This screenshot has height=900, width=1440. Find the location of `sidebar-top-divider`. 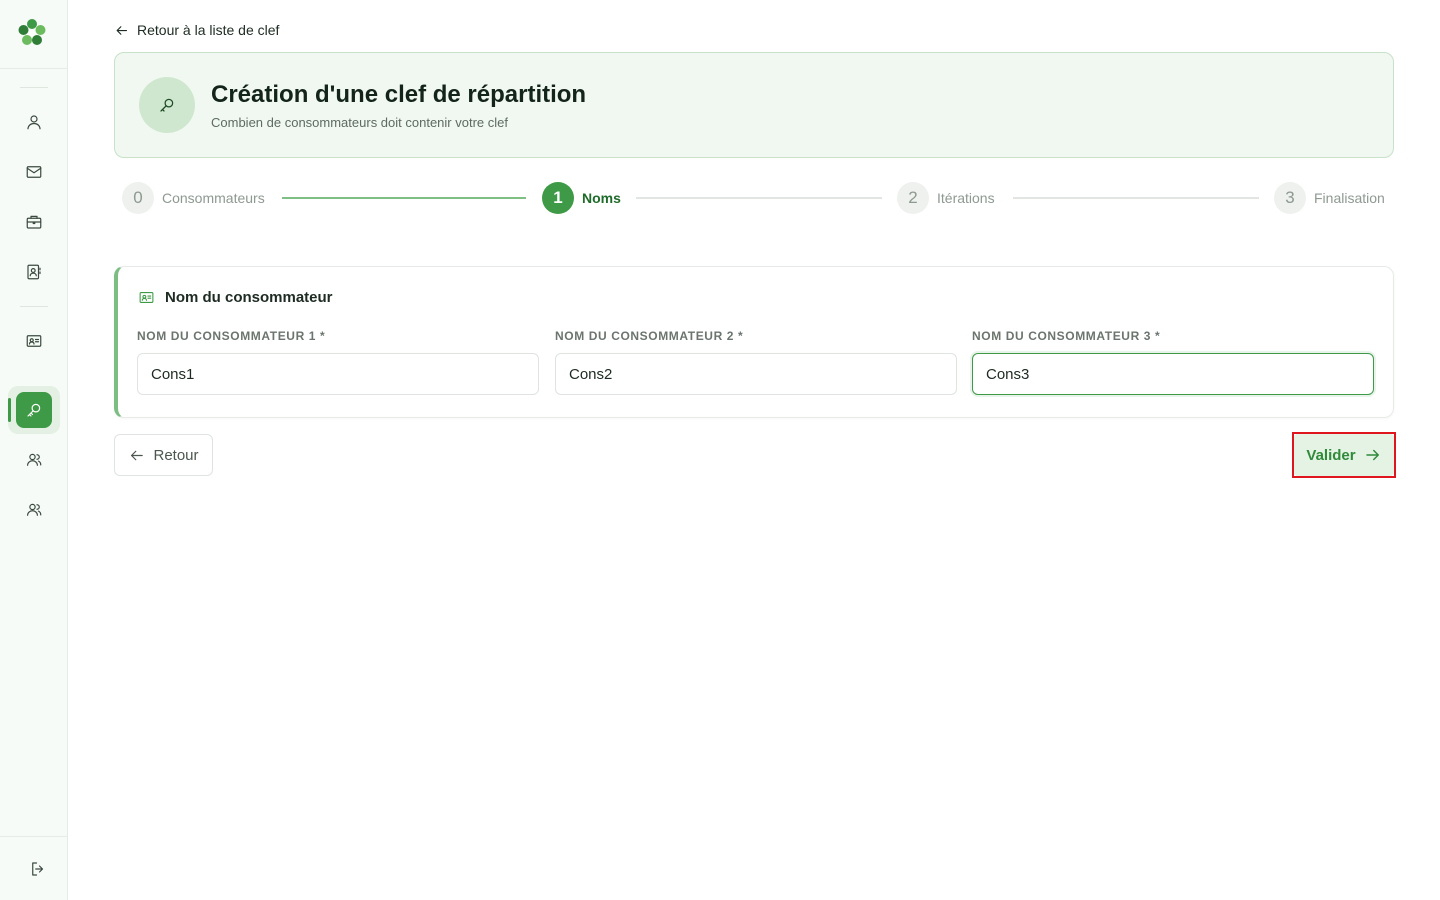

sidebar-top-divider is located at coordinates (34, 68).